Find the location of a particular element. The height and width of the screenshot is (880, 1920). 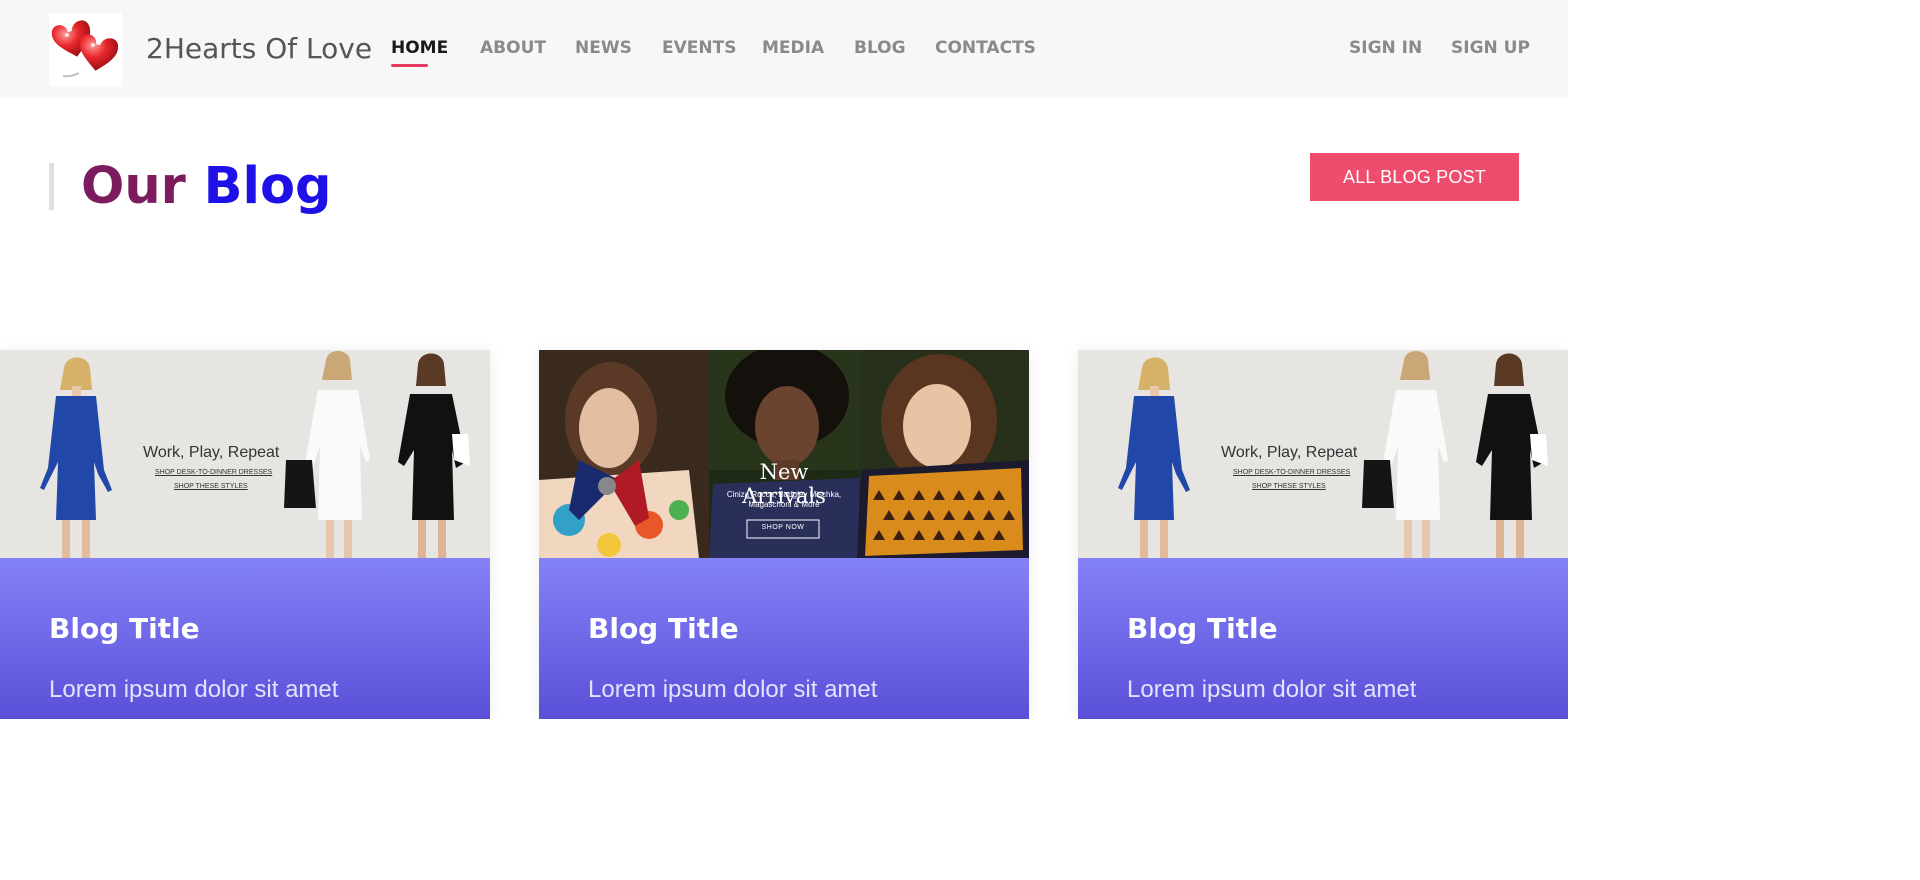

nav-home: HOME is located at coordinates (419, 48).